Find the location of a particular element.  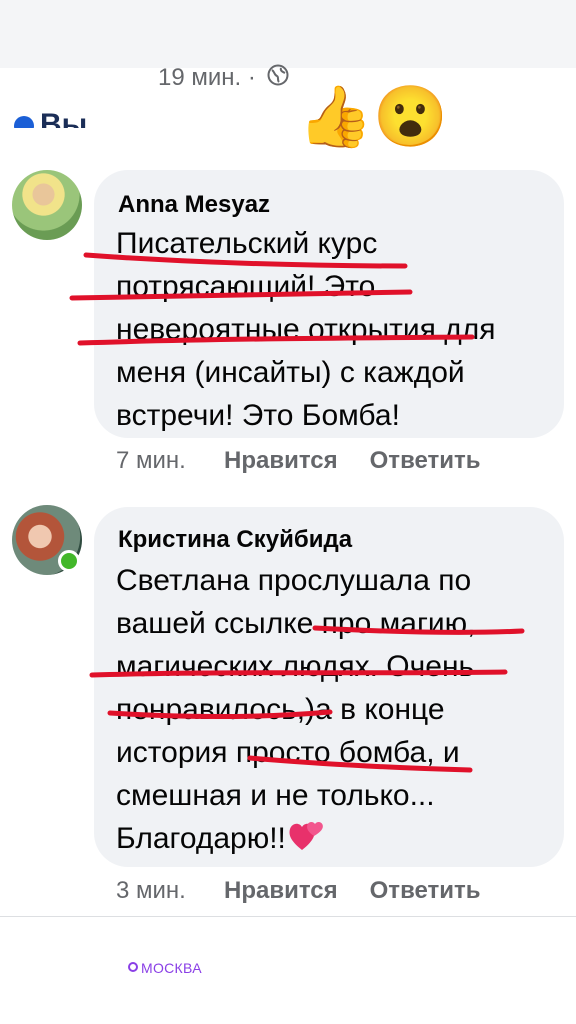

comment-actions: 7 мин. Нравится Ответить is located at coordinates (298, 461).